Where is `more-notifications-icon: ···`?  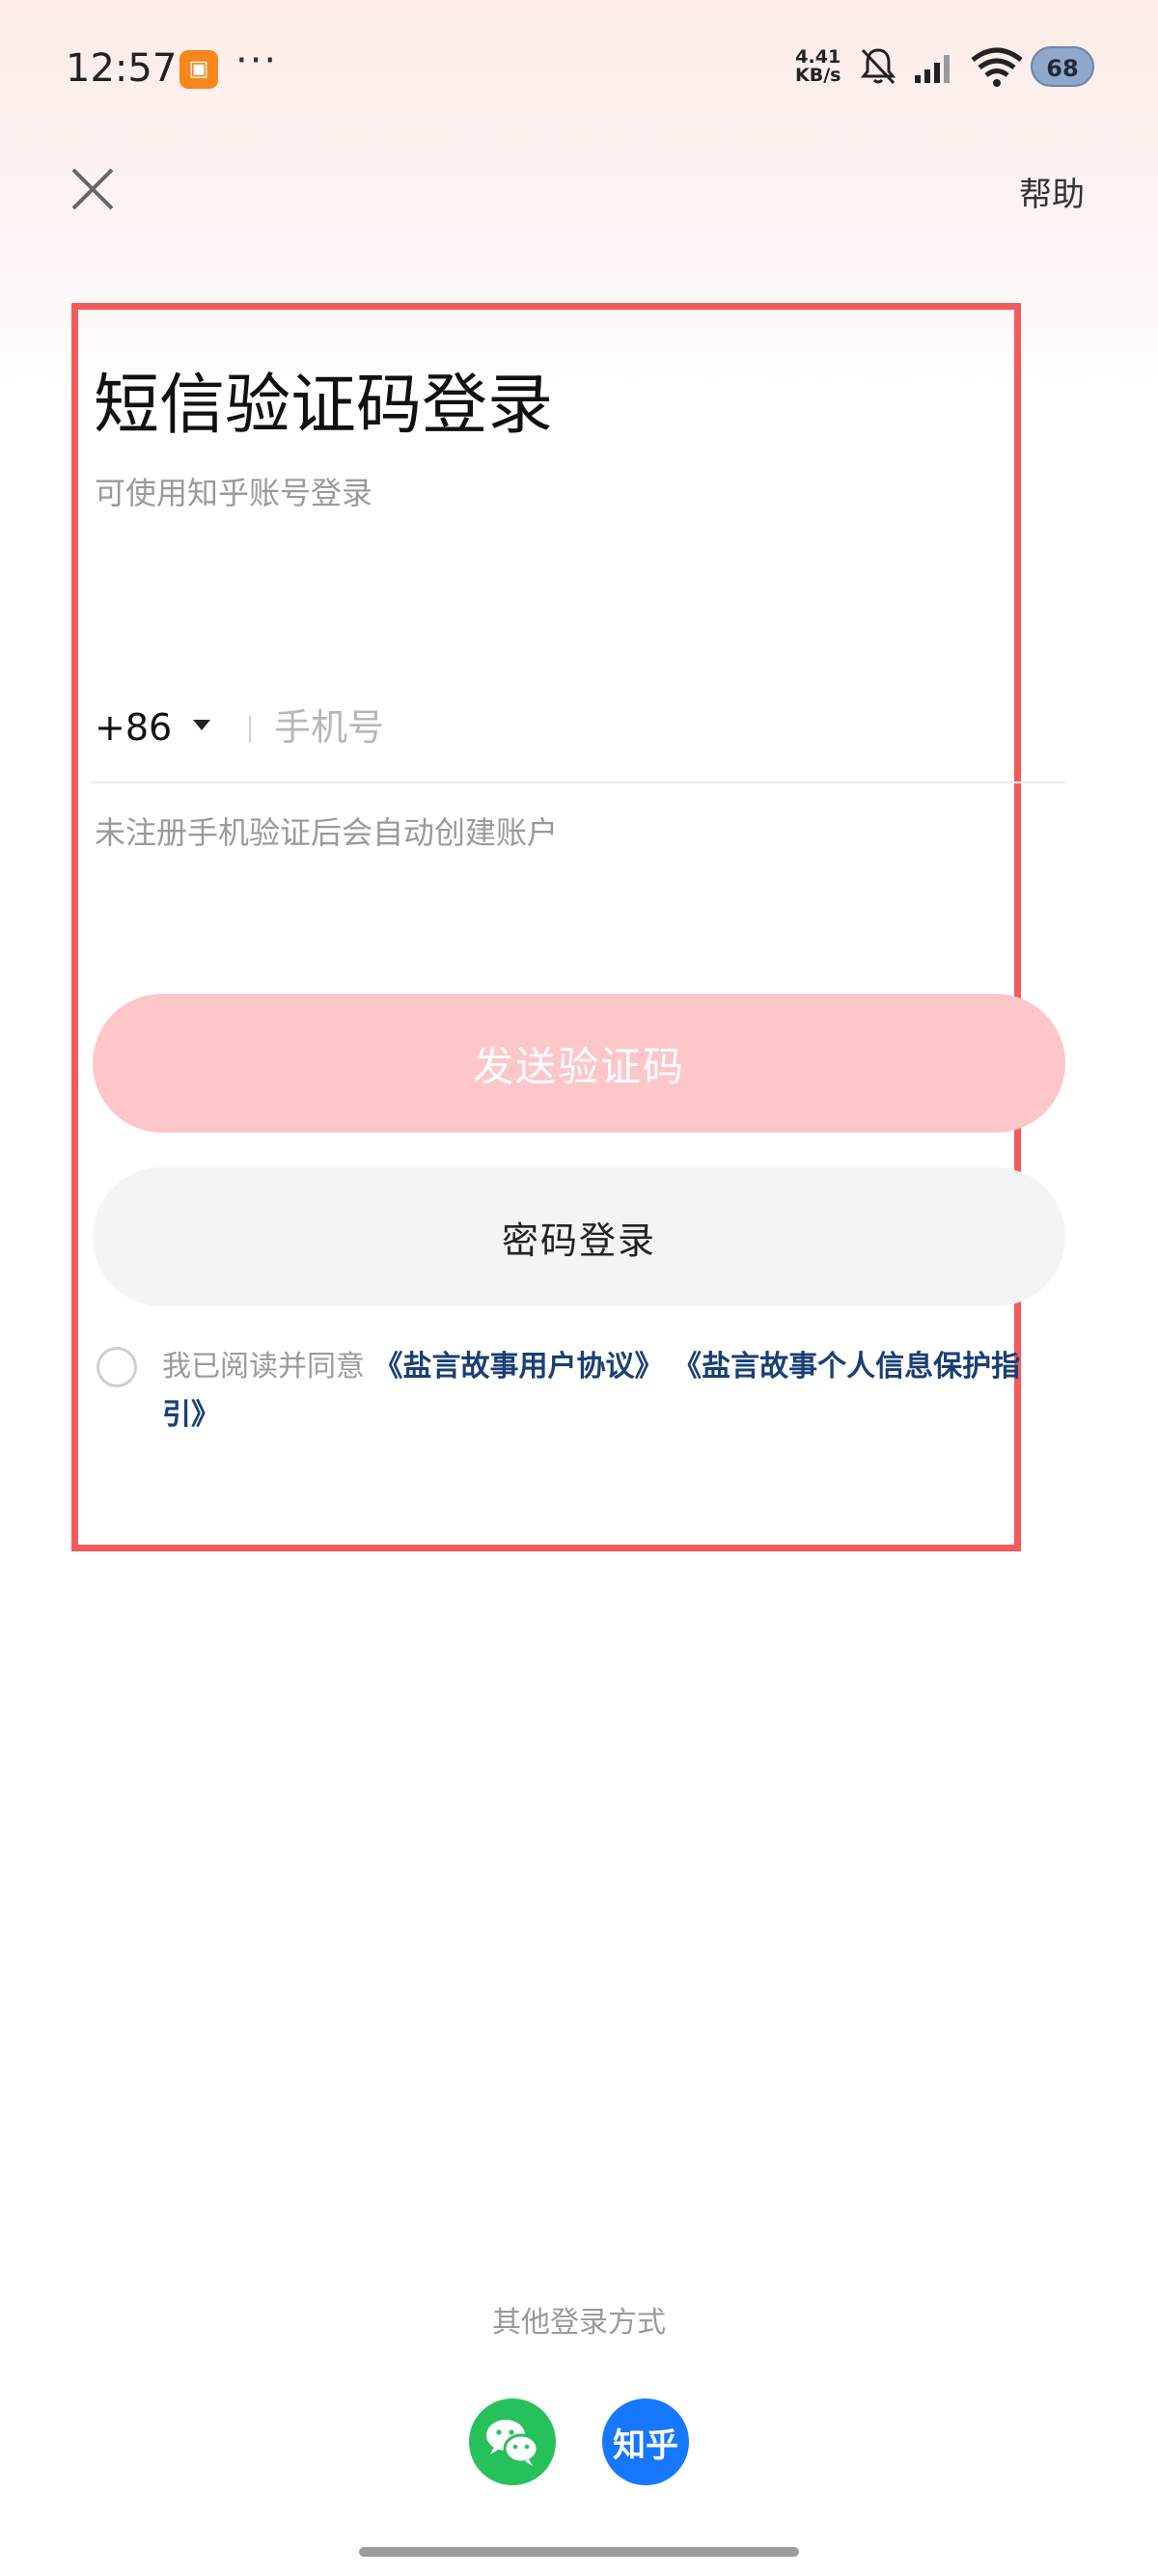 more-notifications-icon: ··· is located at coordinates (257, 61).